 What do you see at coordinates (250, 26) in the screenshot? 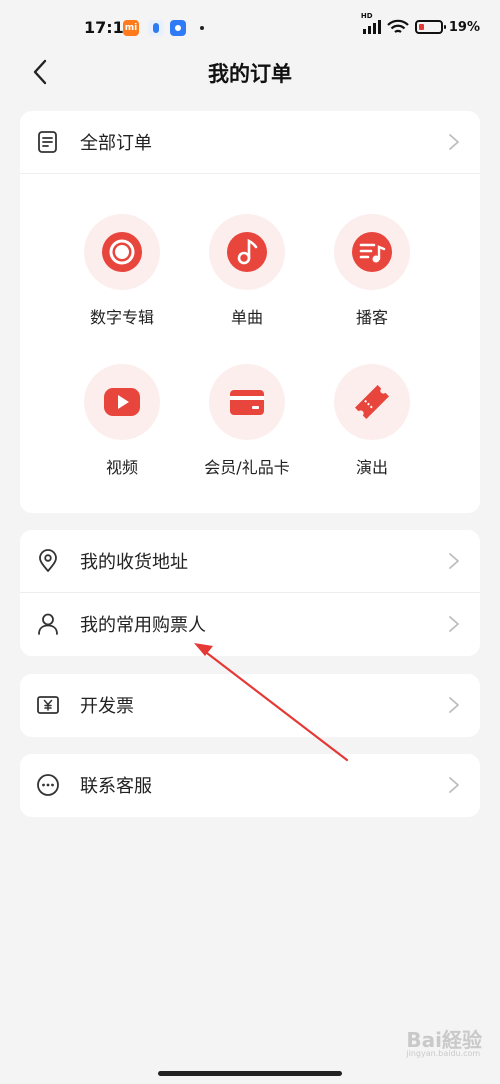
I see `status-bar: 17:17 mi HD 19%` at bounding box center [250, 26].